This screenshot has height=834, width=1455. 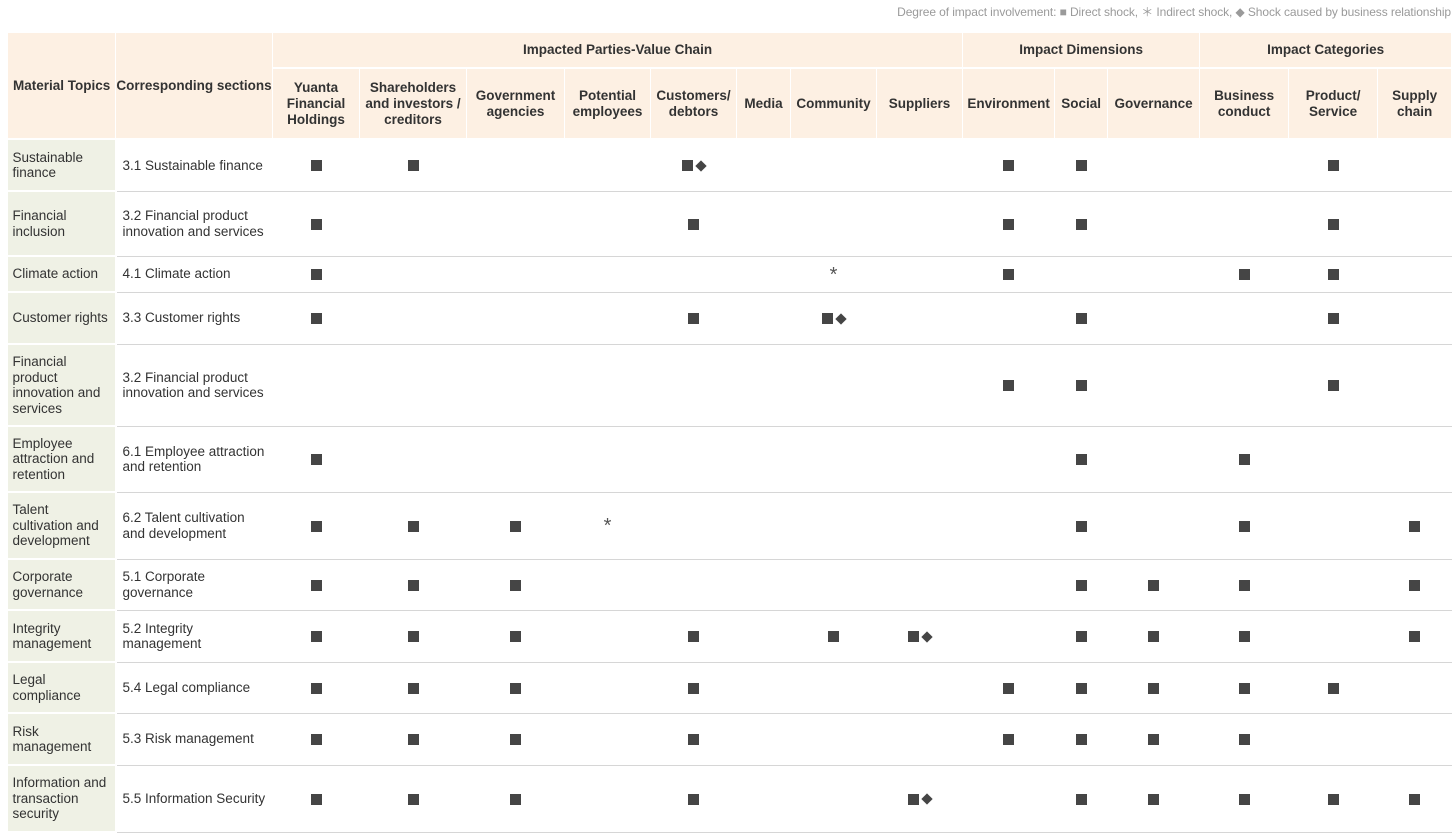 I want to click on header-col-government-agencies: Government agencies, so click(x=515, y=104).